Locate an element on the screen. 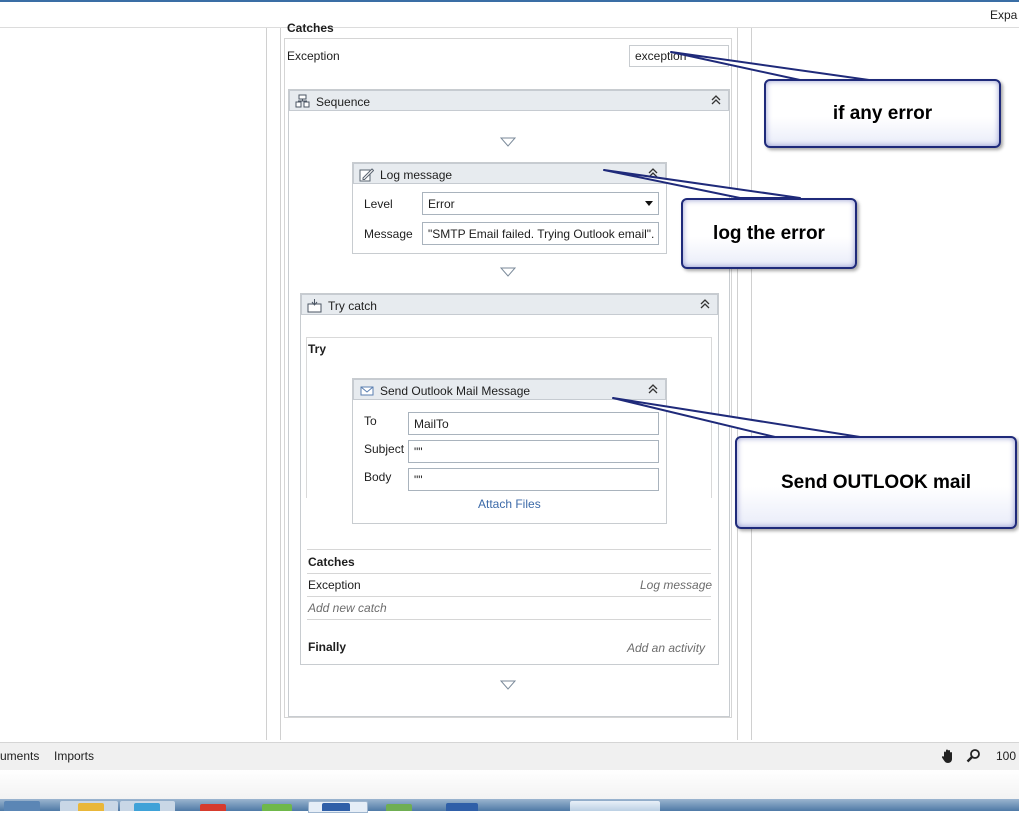 The height and width of the screenshot is (813, 1019). level-label: Level is located at coordinates (378, 204).